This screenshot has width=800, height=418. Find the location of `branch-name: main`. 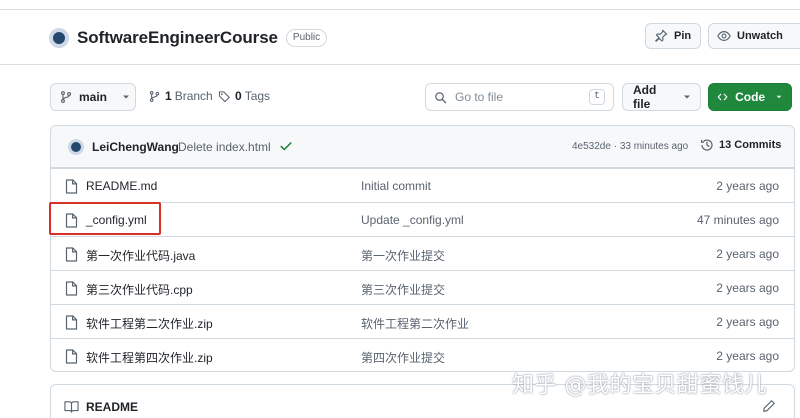

branch-name: main is located at coordinates (93, 97).